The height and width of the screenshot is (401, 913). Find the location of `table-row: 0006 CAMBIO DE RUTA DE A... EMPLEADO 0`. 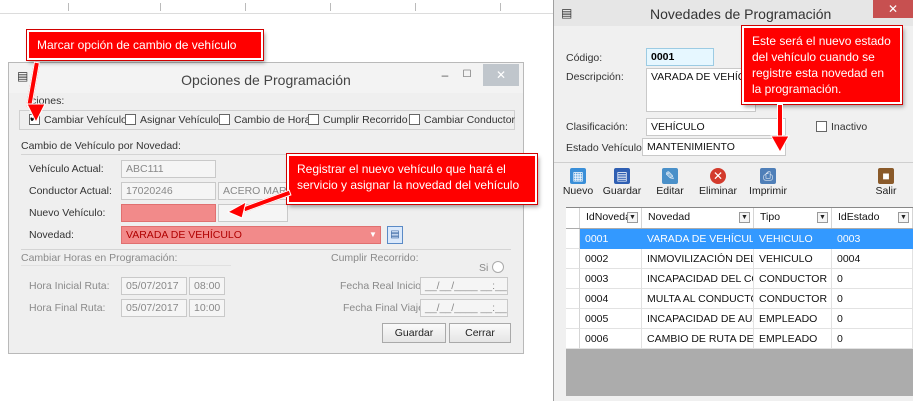

table-row: 0006 CAMBIO DE RUTA DE A... EMPLEADO 0 is located at coordinates (739, 339).